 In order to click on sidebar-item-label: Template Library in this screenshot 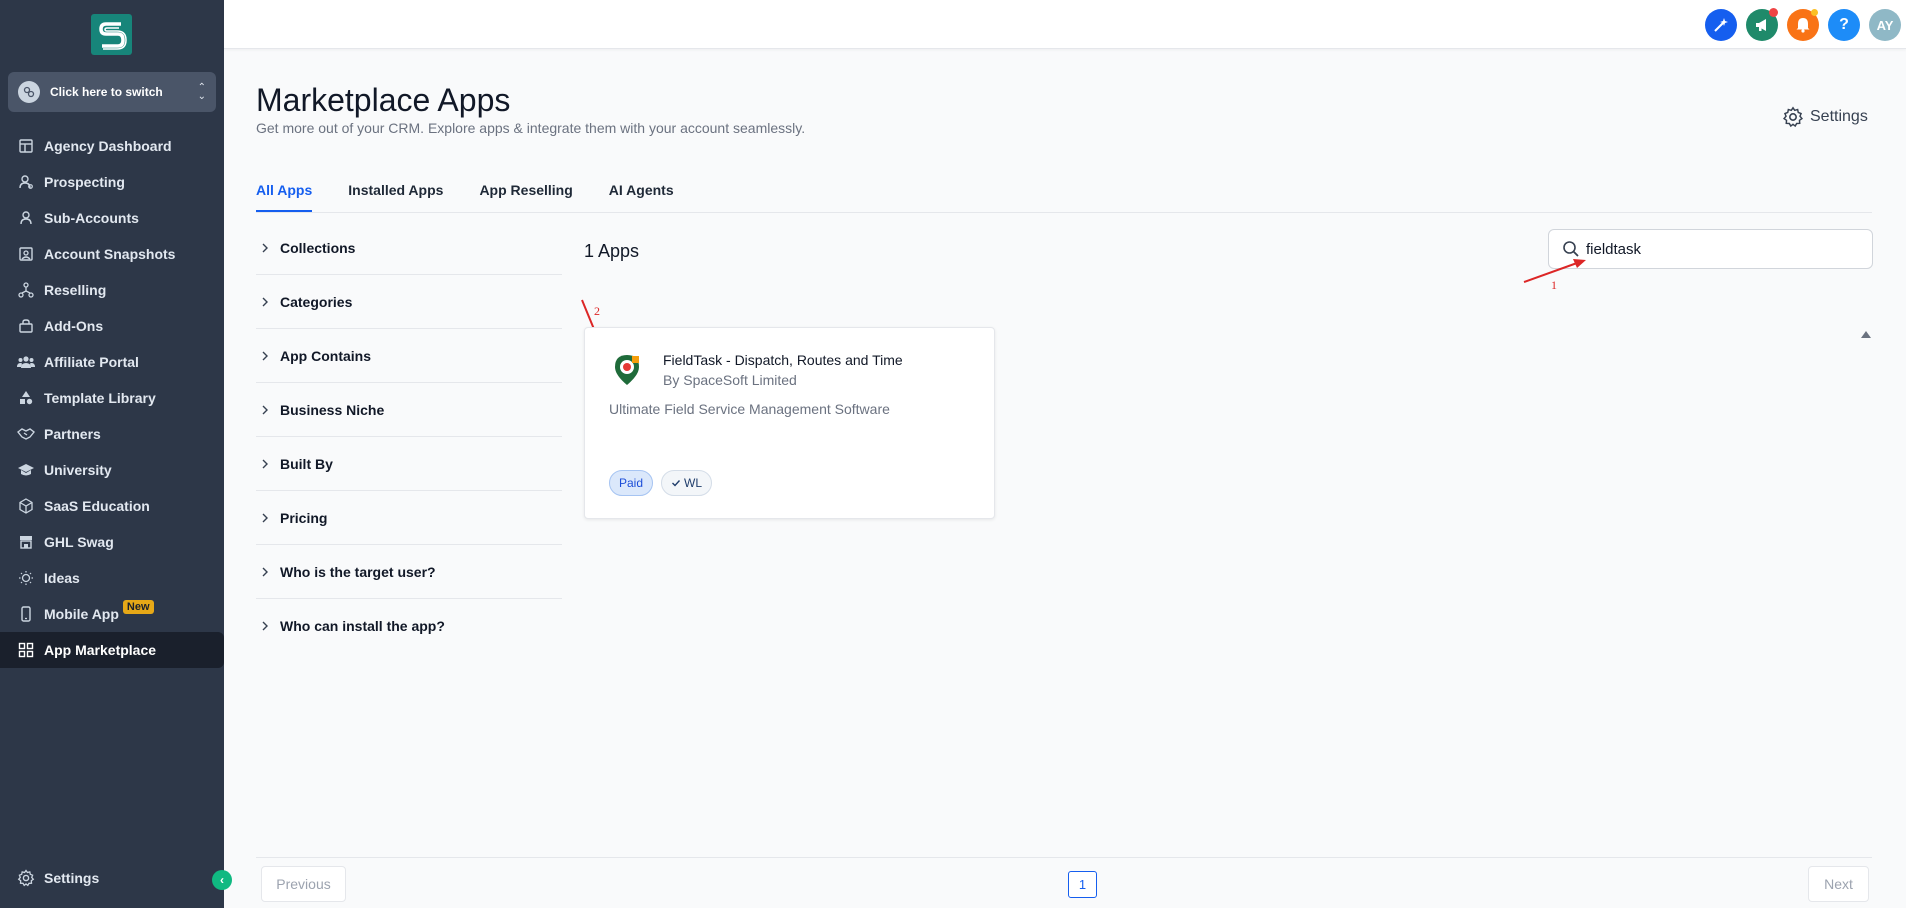, I will do `click(100, 398)`.